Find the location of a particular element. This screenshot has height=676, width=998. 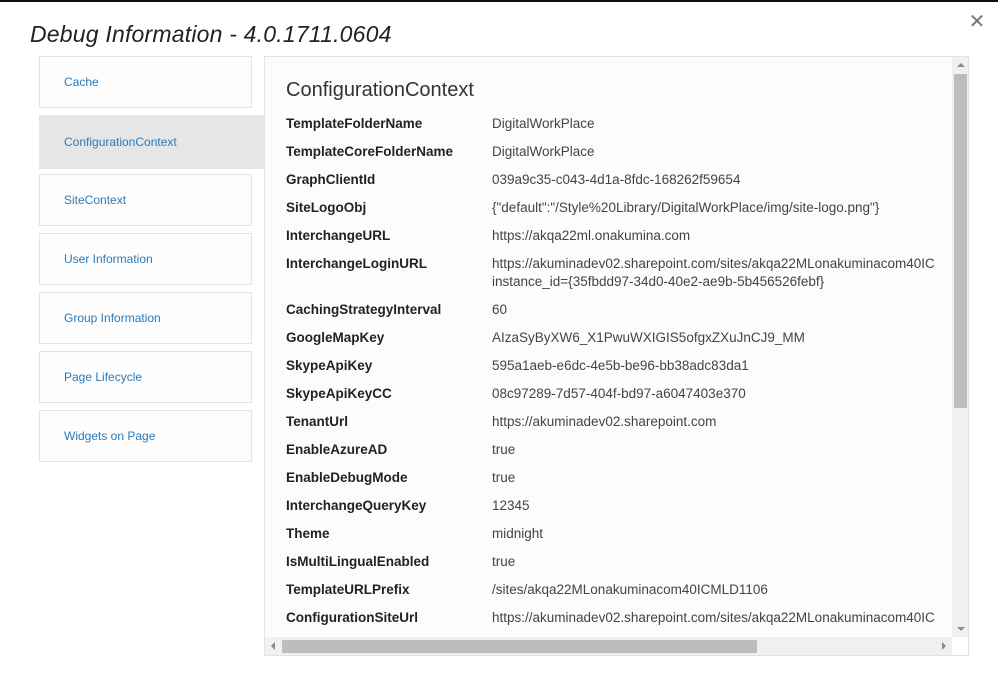

sidebar-item-label: Page Lifecycle is located at coordinates (103, 377).